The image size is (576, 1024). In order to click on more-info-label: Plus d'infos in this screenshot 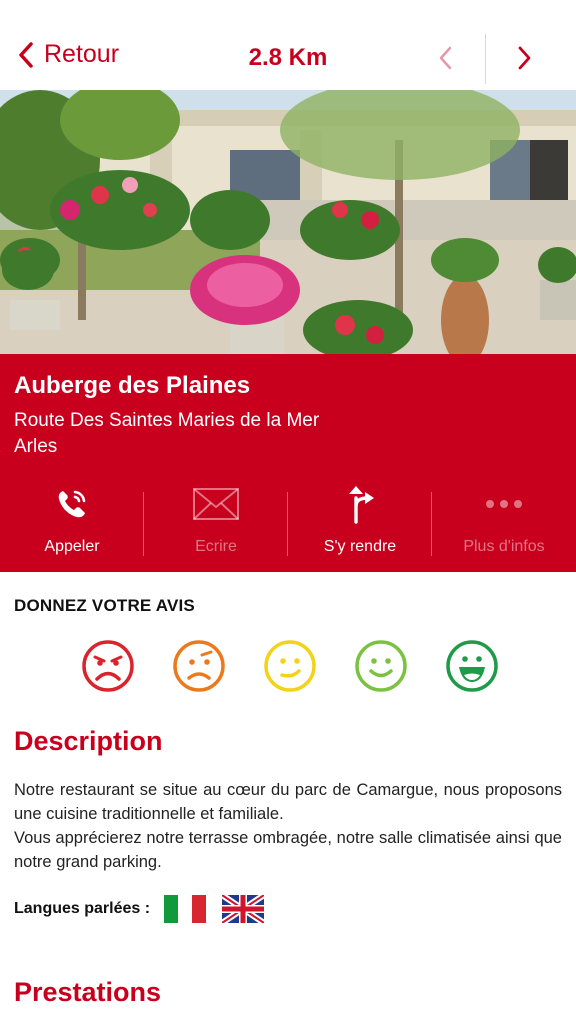, I will do `click(504, 546)`.